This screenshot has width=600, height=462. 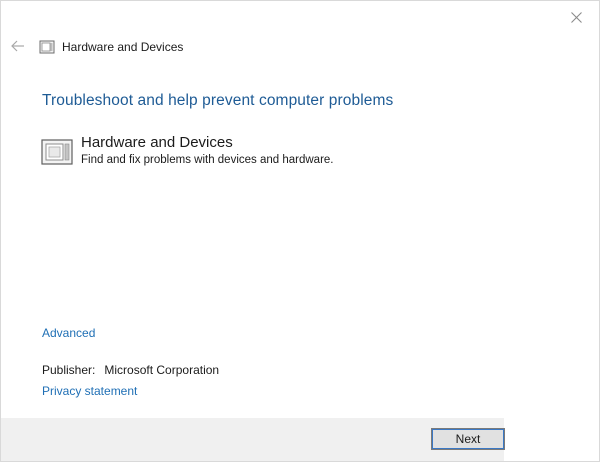 I want to click on back-button, so click(x=18, y=46).